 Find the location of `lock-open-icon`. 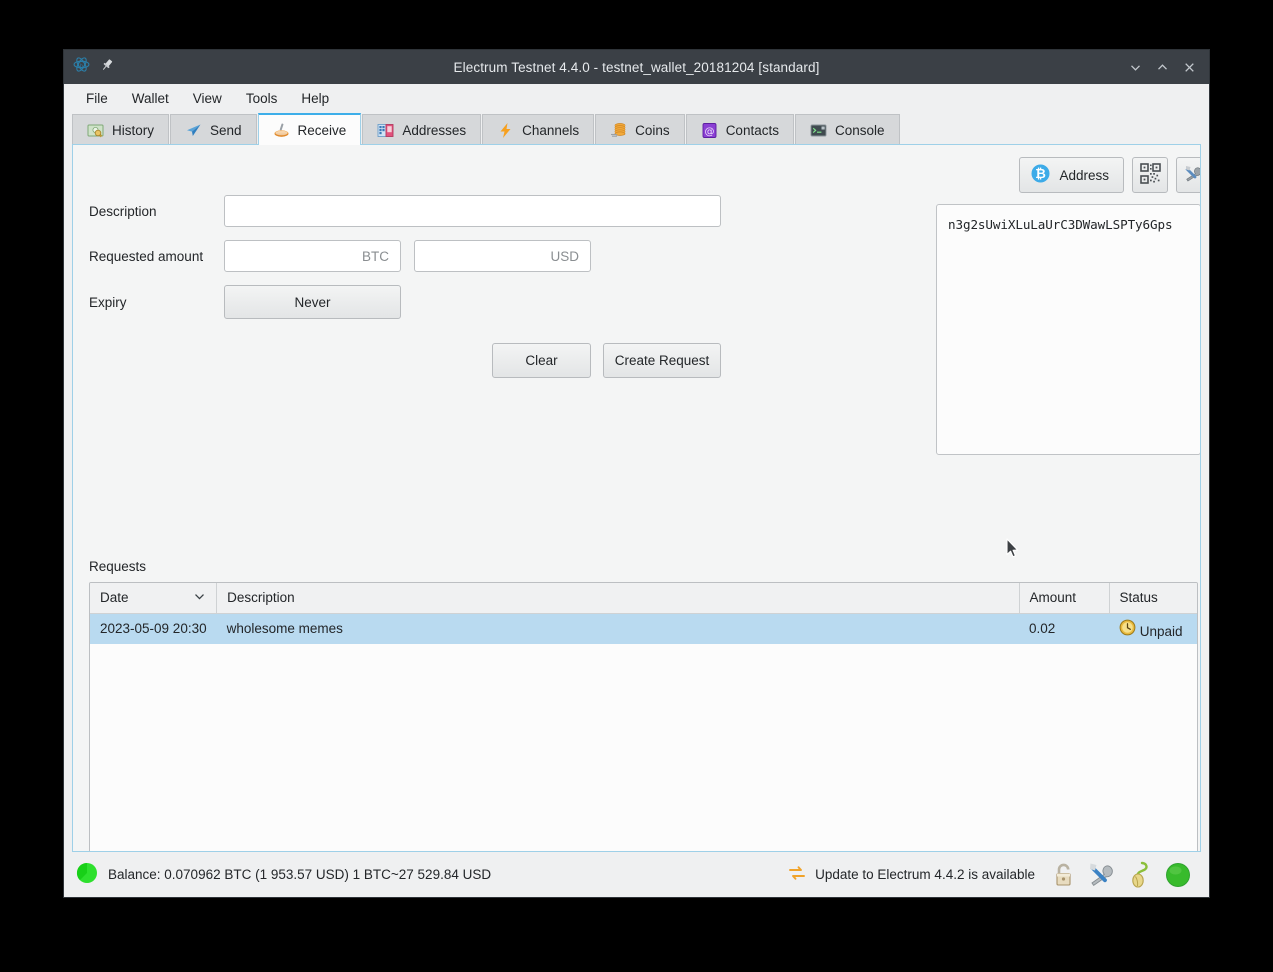

lock-open-icon is located at coordinates (1064, 875).